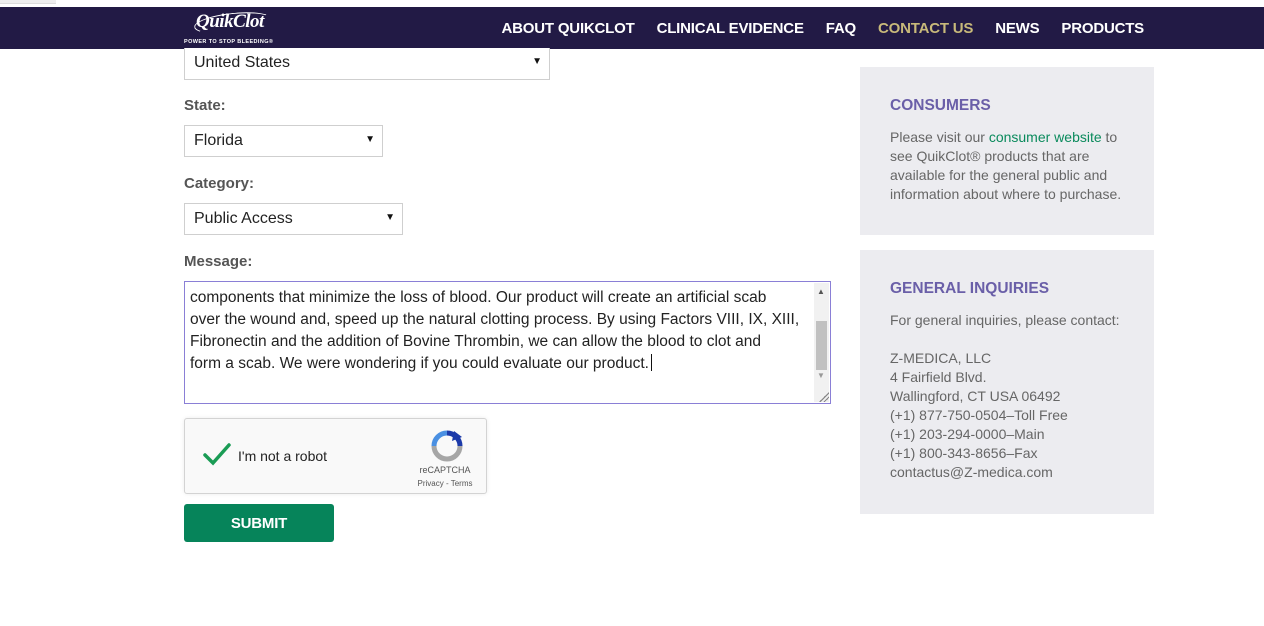 This screenshot has width=1264, height=626. Describe the element at coordinates (445, 470) in the screenshot. I see `recaptcha-brand: reCAPTCHA` at that location.